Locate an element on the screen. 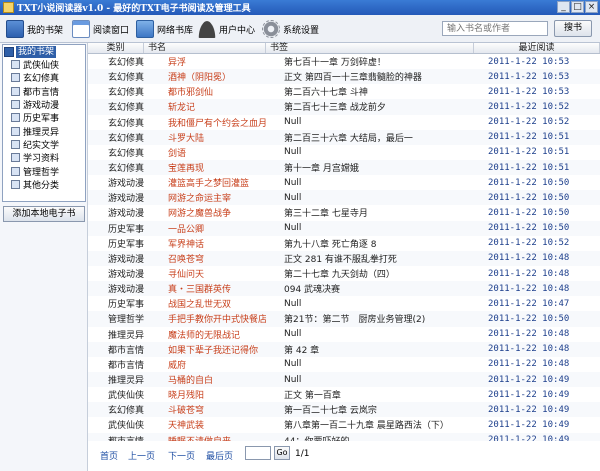 The width and height of the screenshot is (600, 471). table-row: 玄幻修真 异浮 第七百十一章 万剑碎虚！ 2011-1-22 10:53 is located at coordinates (344, 61).